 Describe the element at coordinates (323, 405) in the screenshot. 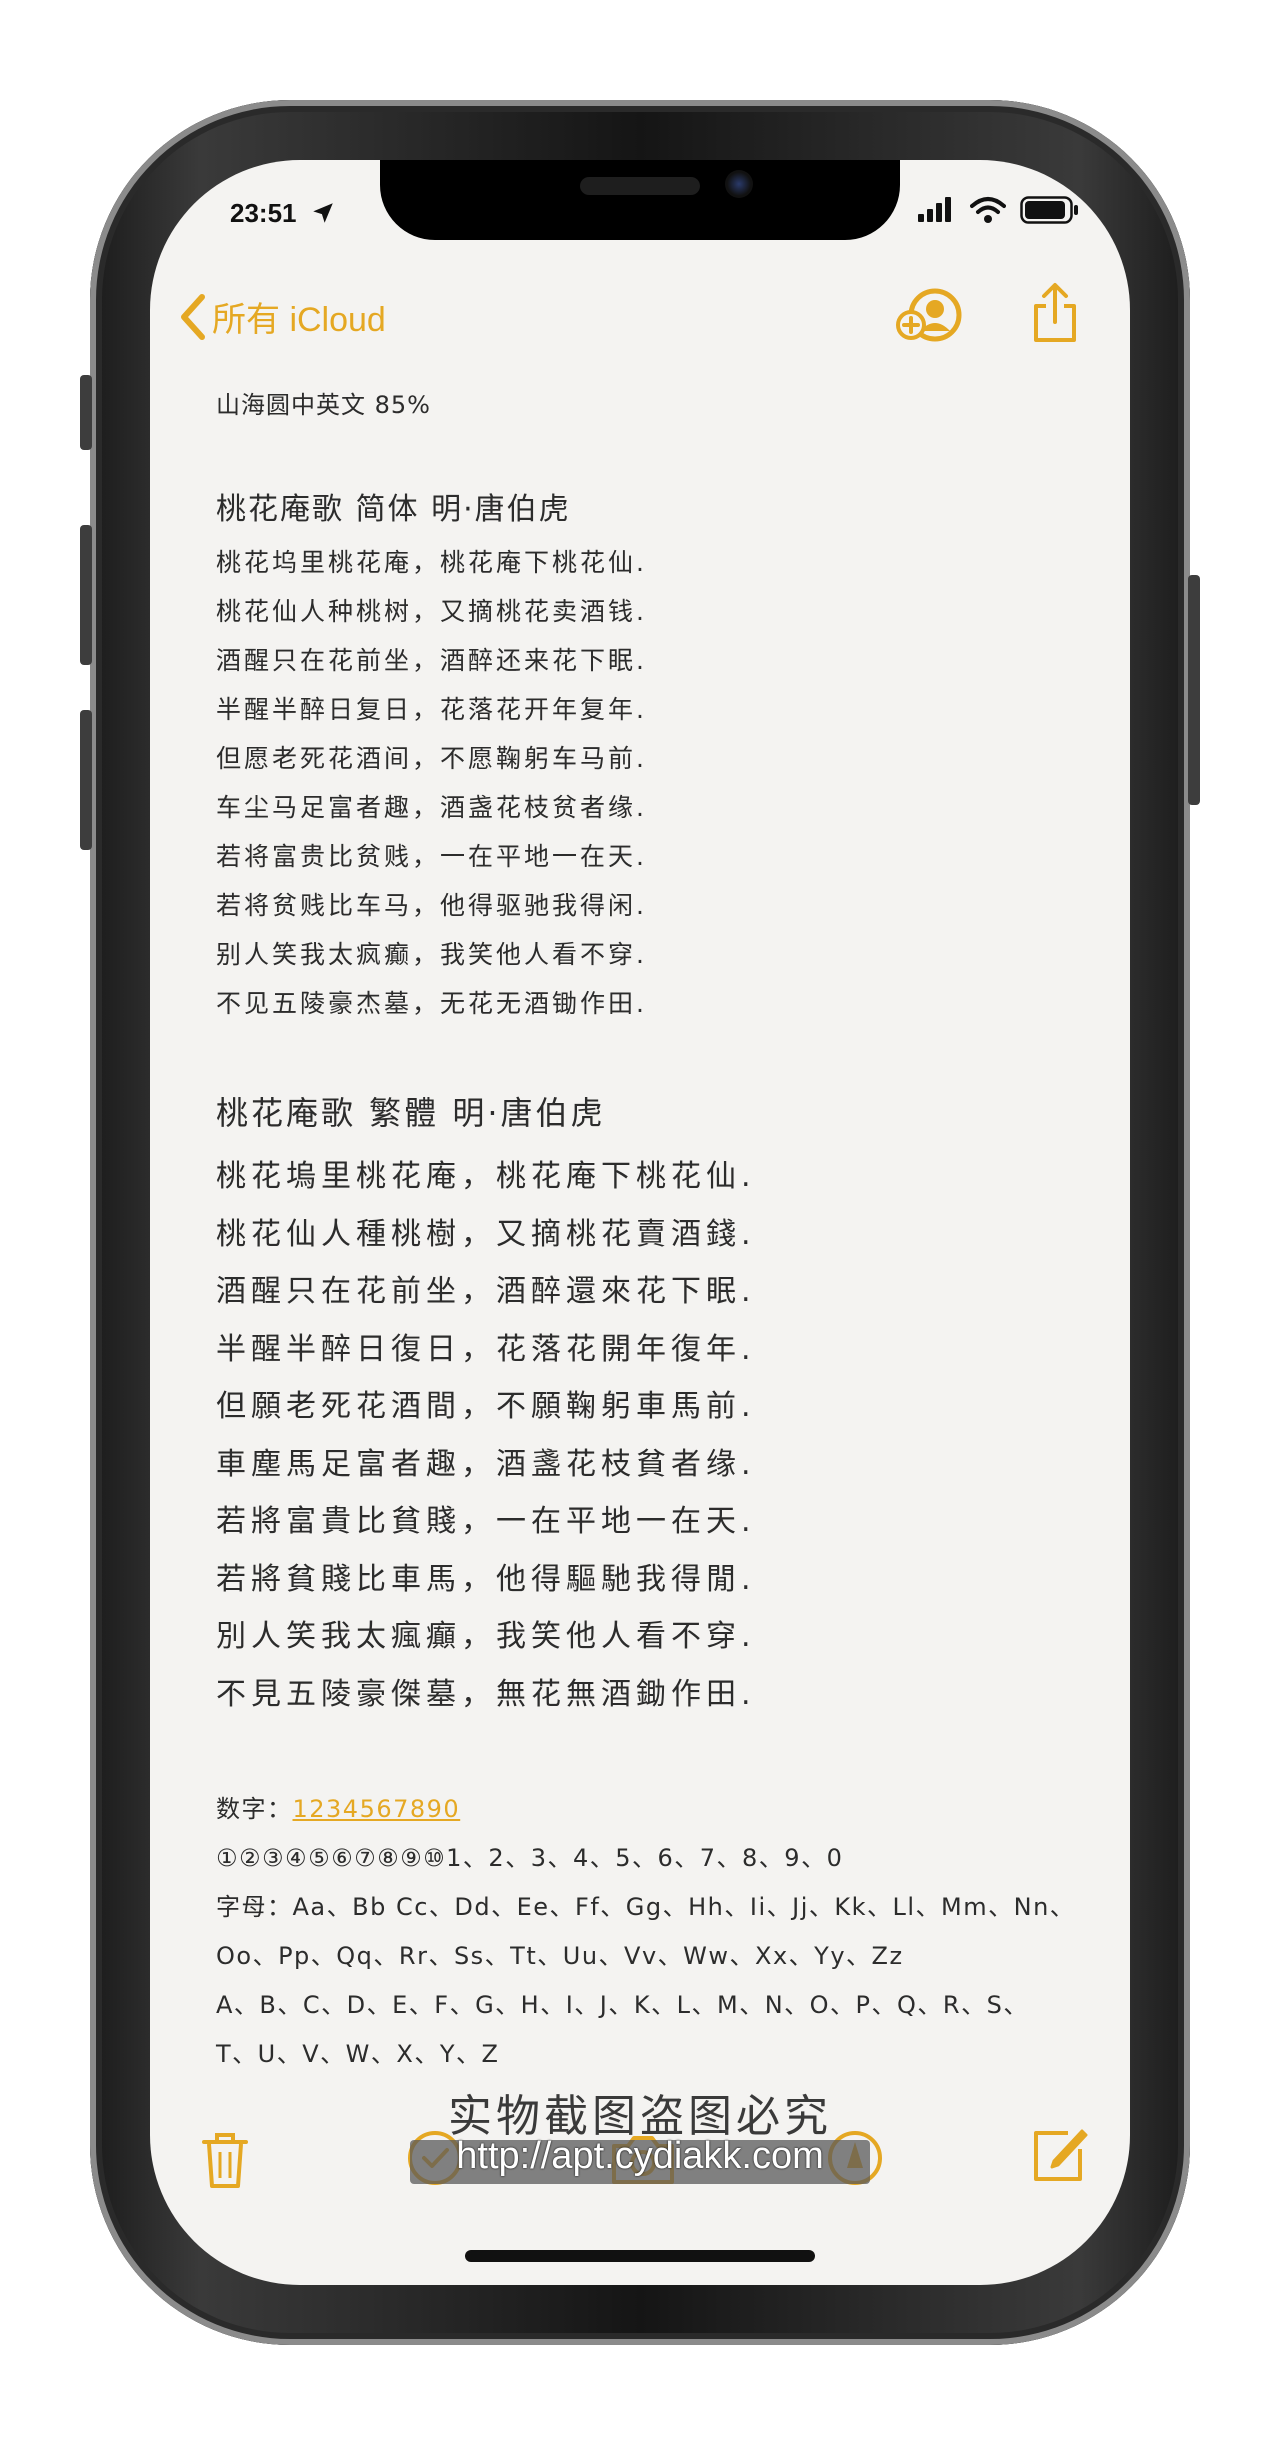

I see `note-header: 山海圆中英文 85%` at that location.